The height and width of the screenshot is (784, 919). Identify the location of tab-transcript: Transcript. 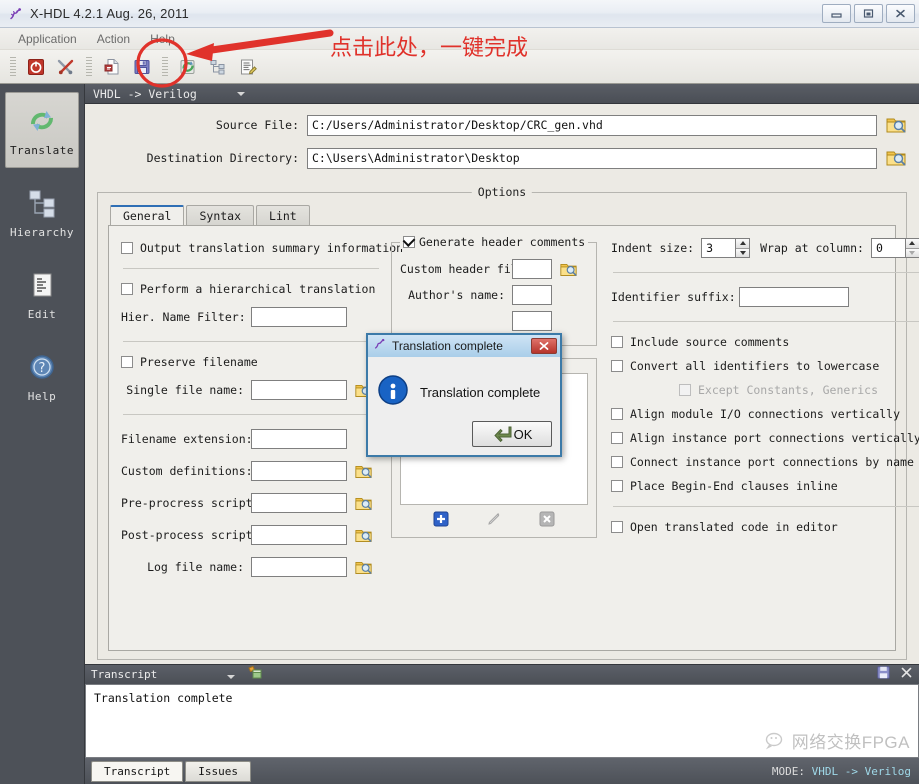
(137, 771).